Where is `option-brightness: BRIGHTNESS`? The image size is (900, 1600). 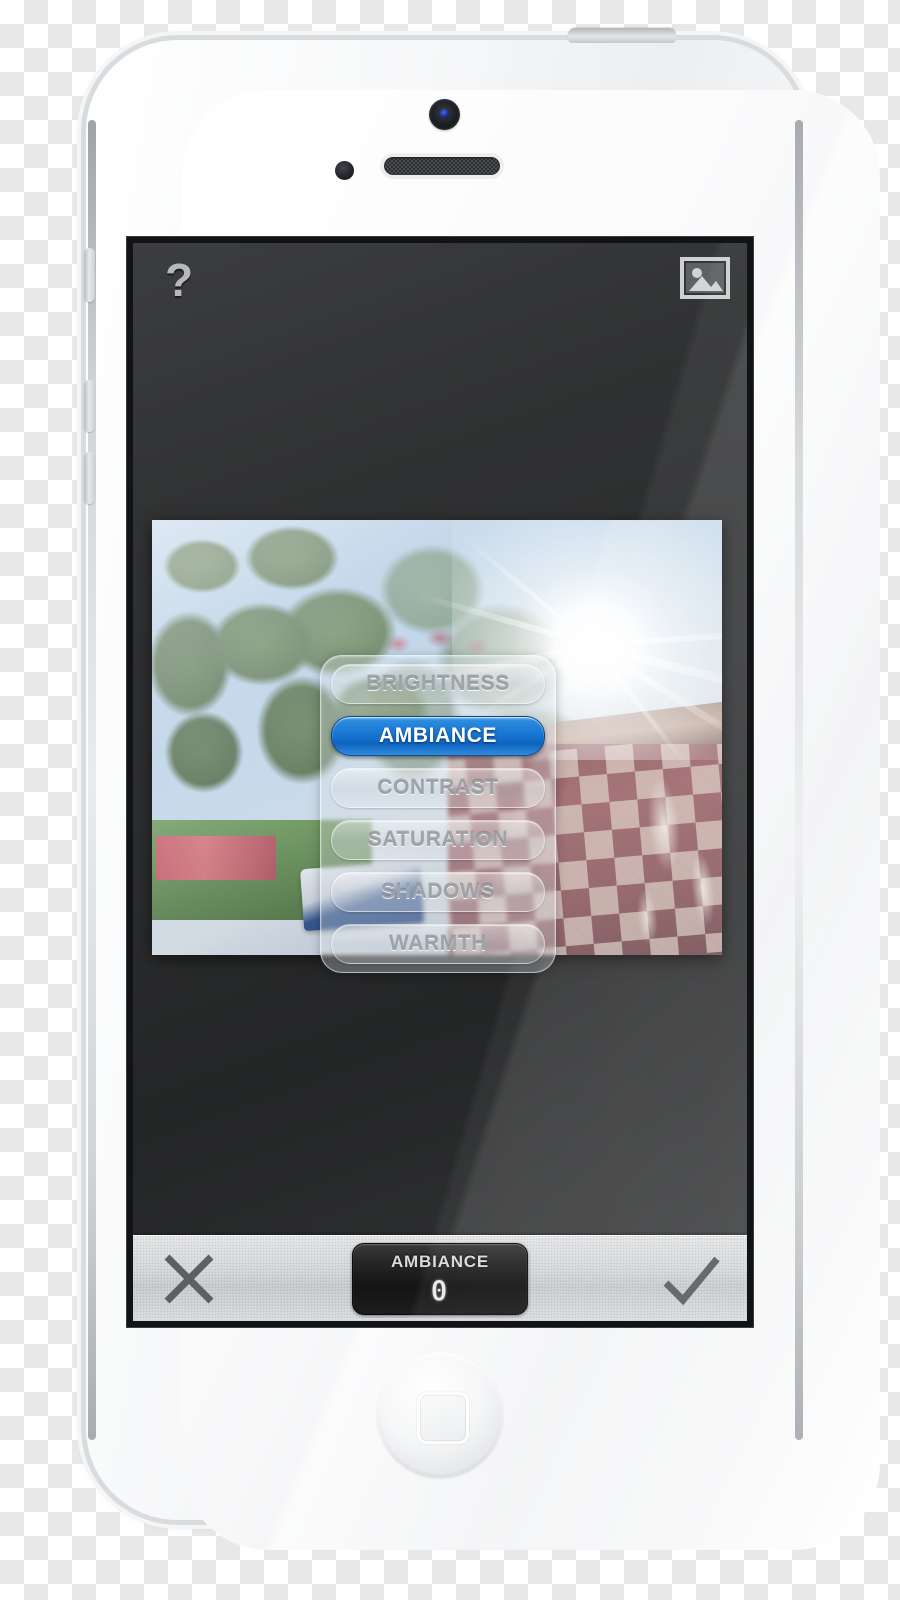 option-brightness: BRIGHTNESS is located at coordinates (438, 684).